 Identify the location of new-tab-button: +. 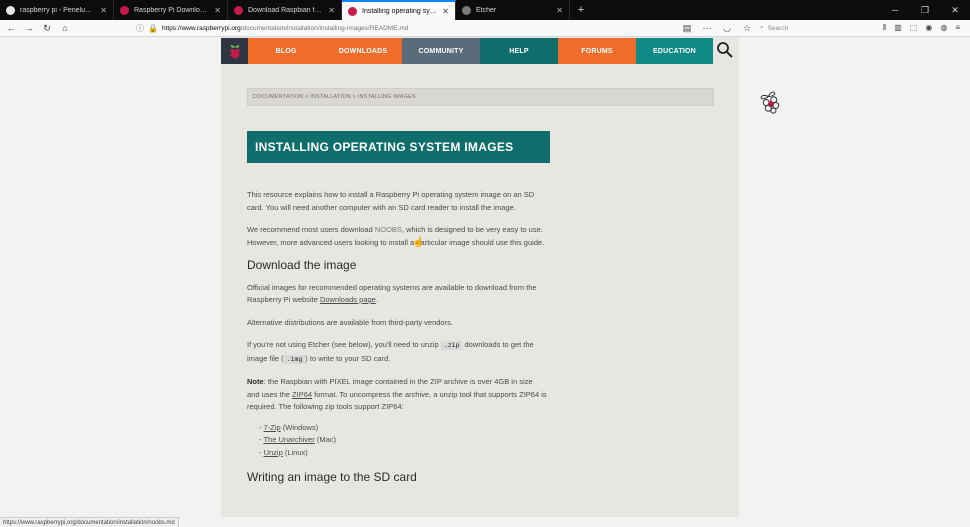
(581, 10).